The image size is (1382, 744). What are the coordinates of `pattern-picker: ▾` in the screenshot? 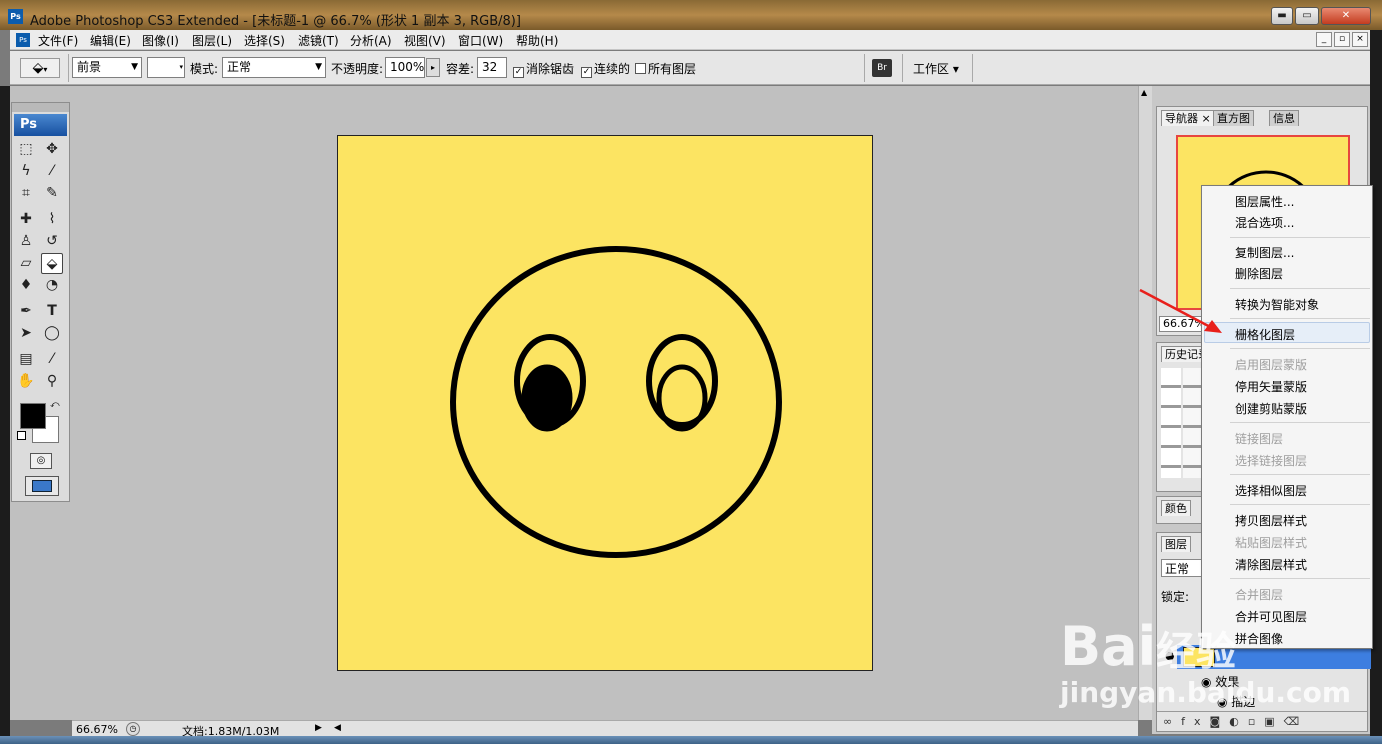 It's located at (166, 67).